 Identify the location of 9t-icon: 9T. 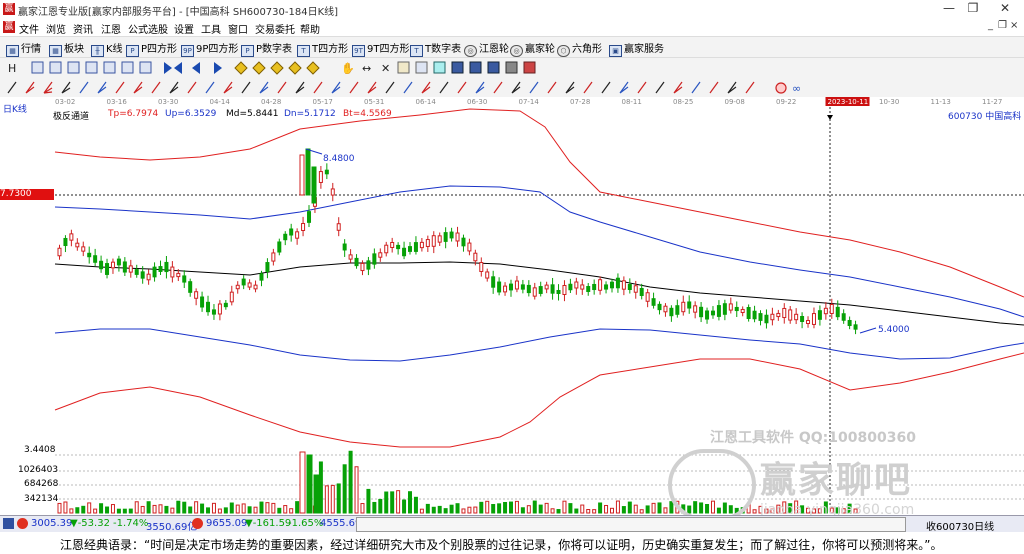
(358, 51).